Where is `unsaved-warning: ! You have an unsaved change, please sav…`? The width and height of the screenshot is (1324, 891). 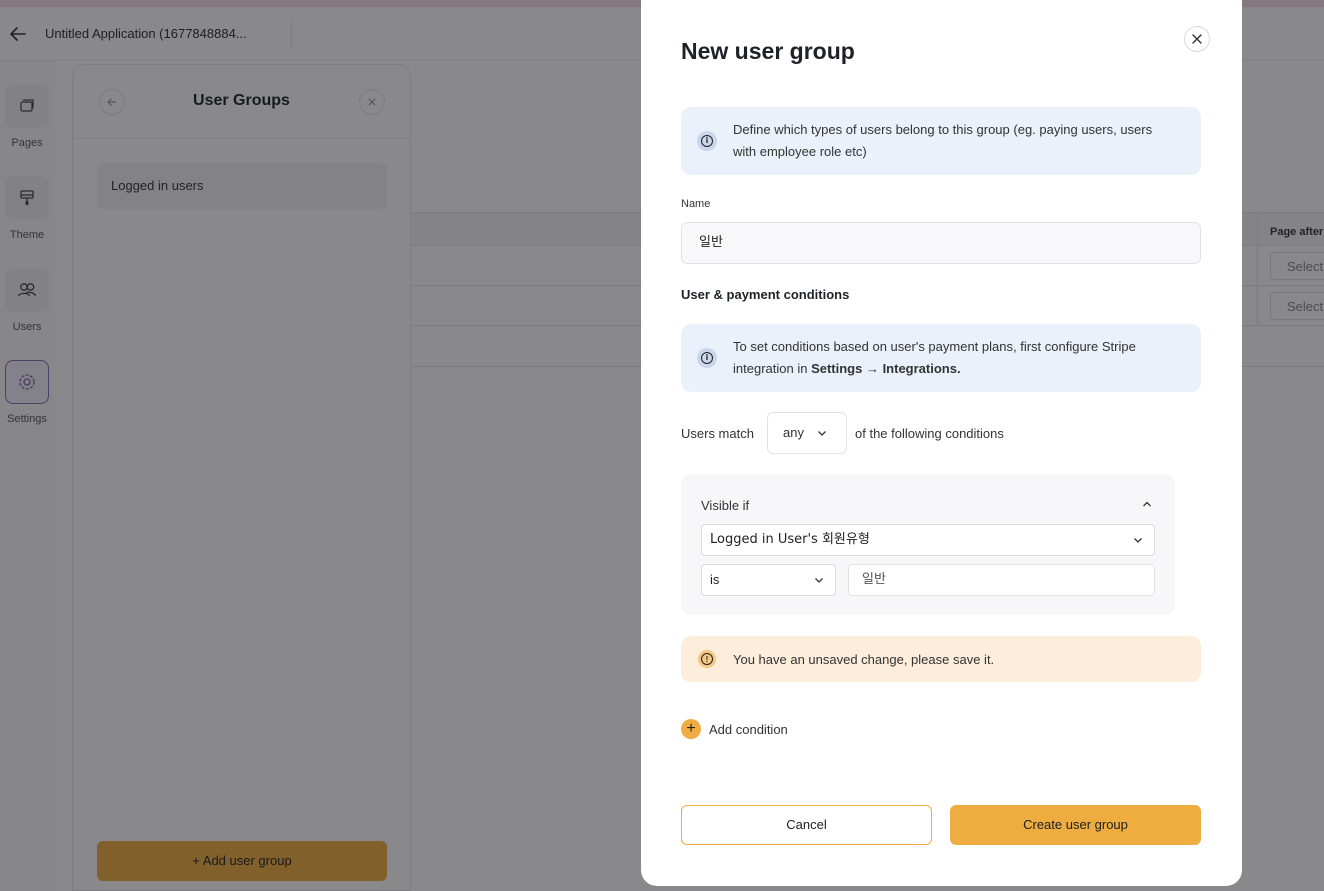 unsaved-warning: ! You have an unsaved change, please sav… is located at coordinates (941, 659).